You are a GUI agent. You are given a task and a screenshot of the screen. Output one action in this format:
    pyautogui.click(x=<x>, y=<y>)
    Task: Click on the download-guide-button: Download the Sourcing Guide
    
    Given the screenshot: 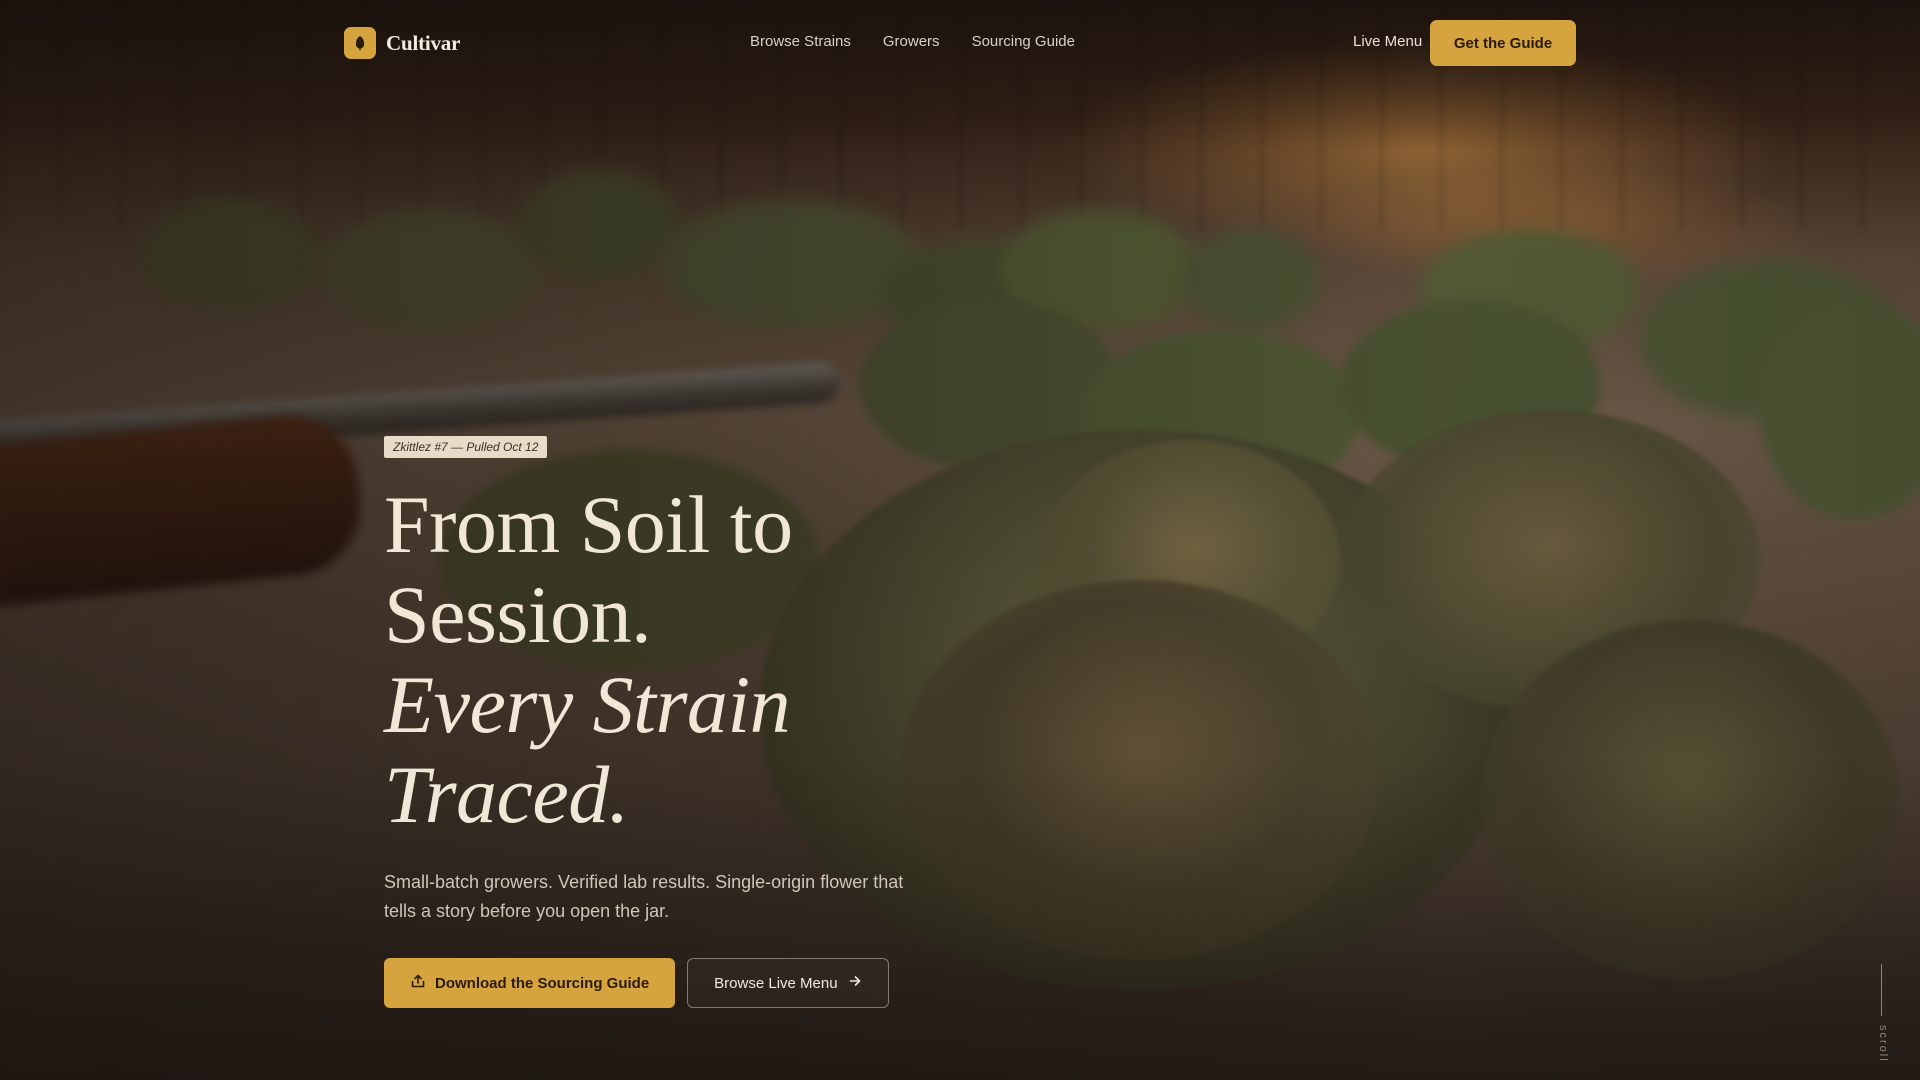 What is the action you would take?
    pyautogui.click(x=530, y=983)
    